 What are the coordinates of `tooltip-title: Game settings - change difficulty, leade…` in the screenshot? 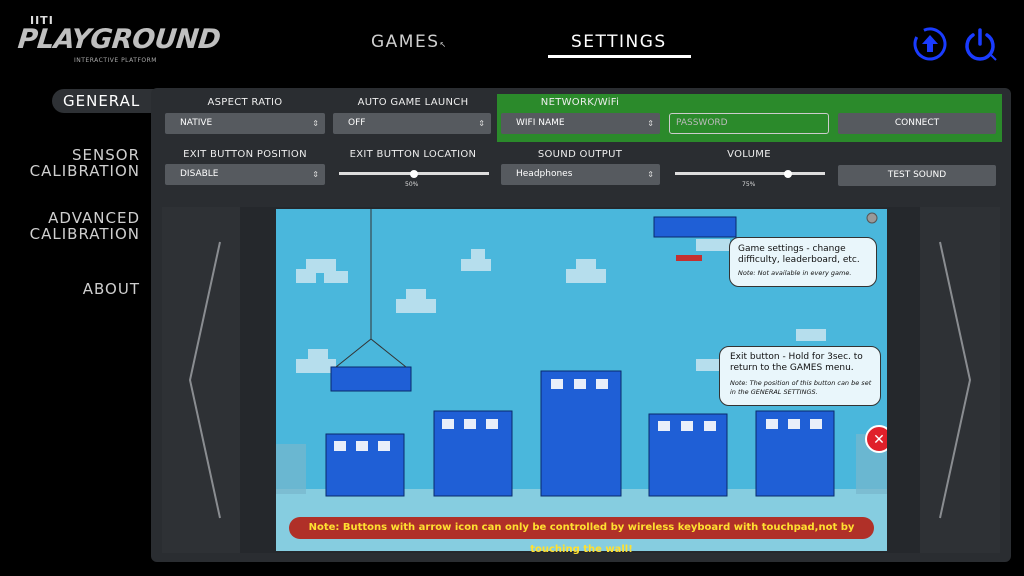 It's located at (799, 254).